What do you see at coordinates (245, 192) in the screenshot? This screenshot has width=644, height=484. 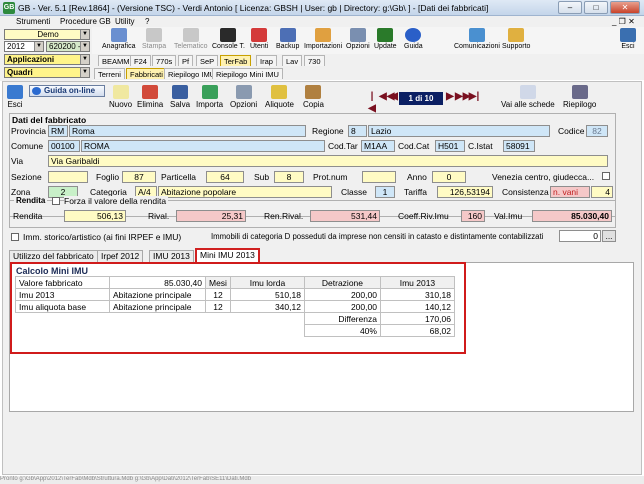 I see `categoria-desc-field: Abitazione popolare` at bounding box center [245, 192].